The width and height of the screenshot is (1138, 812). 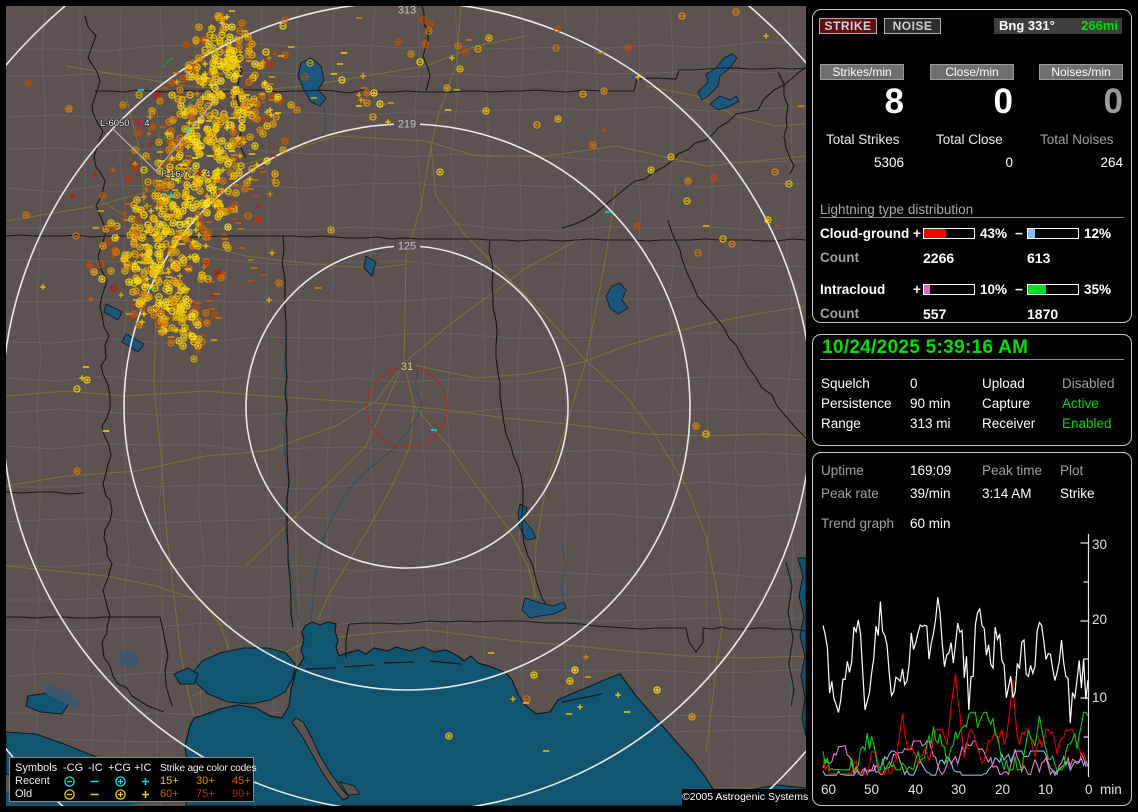 What do you see at coordinates (407, 367) in the screenshot?
I see `svg-text: 31` at bounding box center [407, 367].